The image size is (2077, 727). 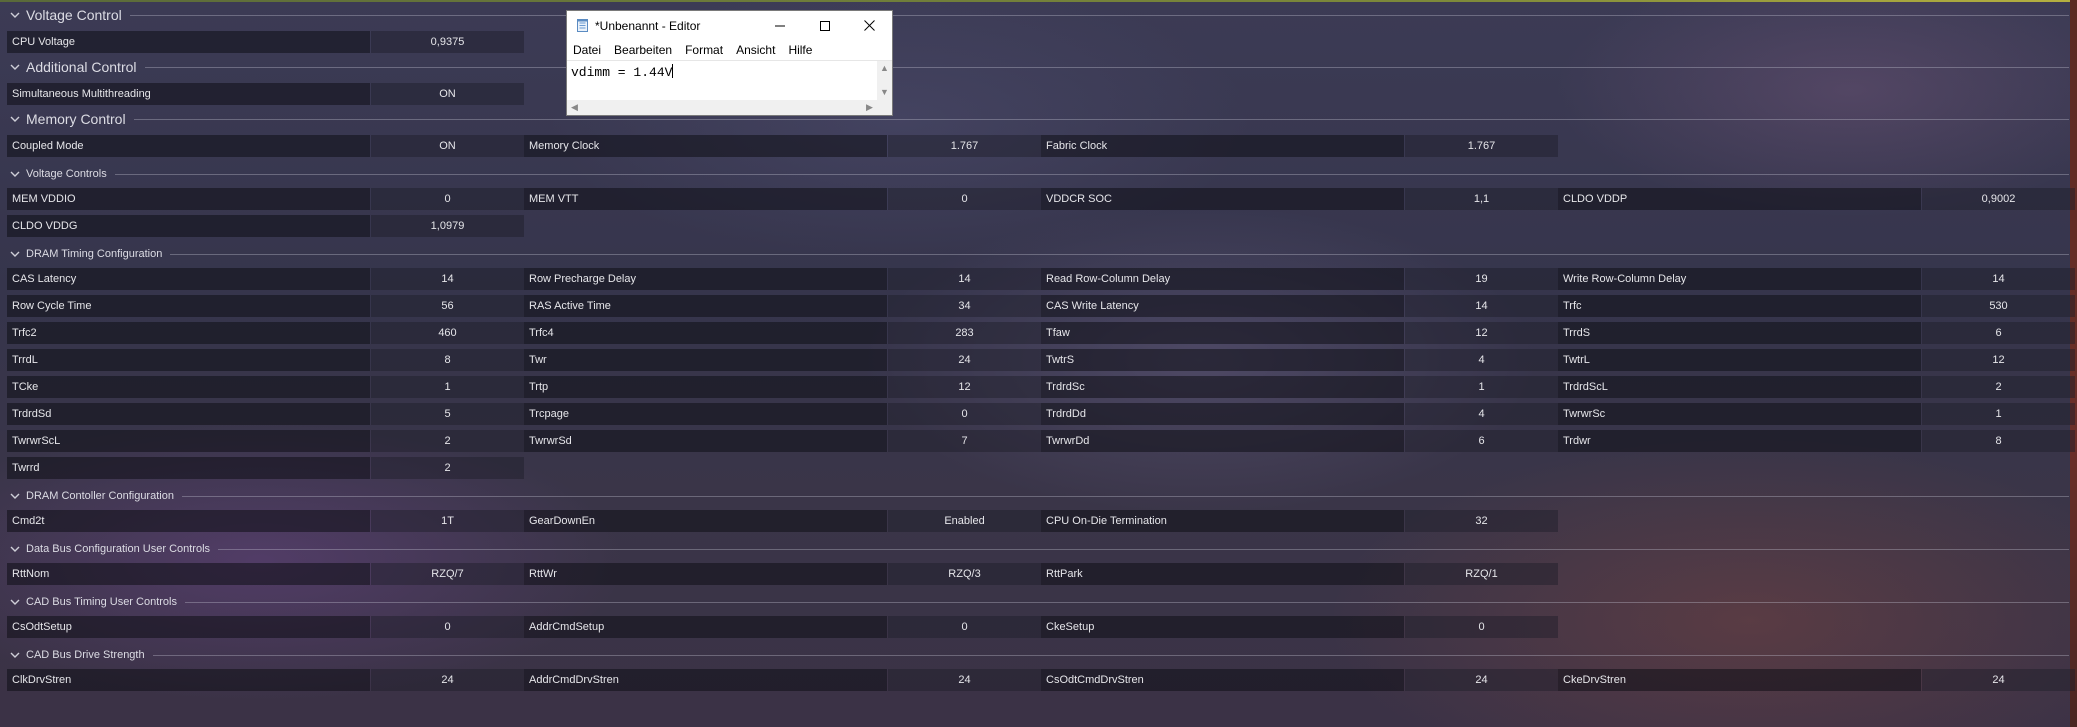 I want to click on minimize-icon, so click(x=779, y=25).